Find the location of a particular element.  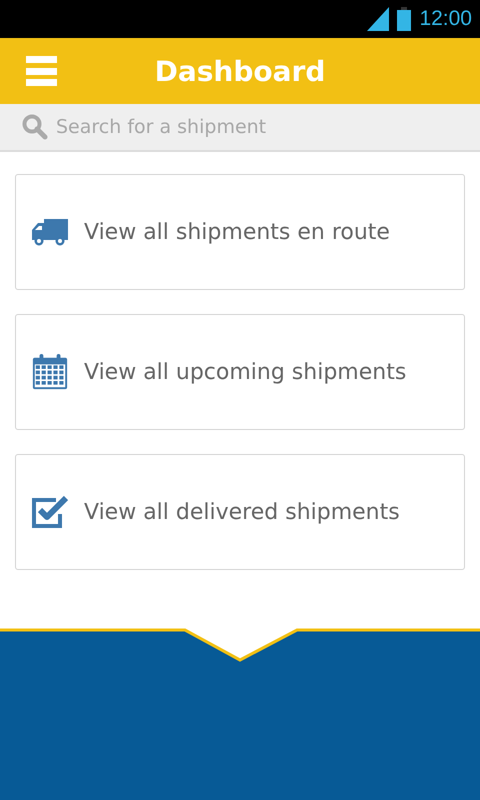

calendar-icon is located at coordinates (50, 372).